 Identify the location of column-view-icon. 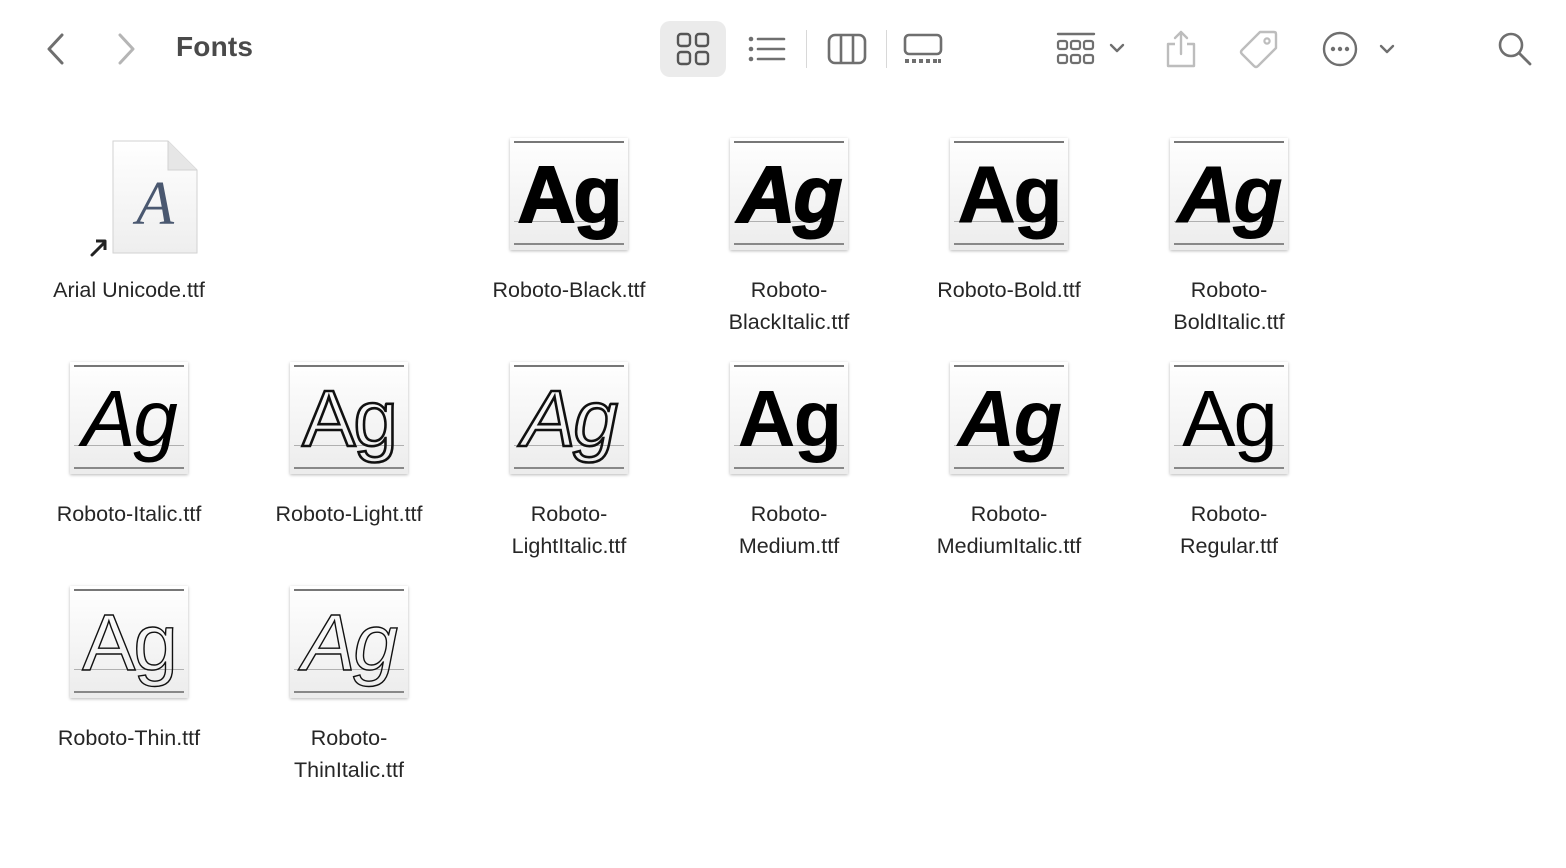
(847, 49).